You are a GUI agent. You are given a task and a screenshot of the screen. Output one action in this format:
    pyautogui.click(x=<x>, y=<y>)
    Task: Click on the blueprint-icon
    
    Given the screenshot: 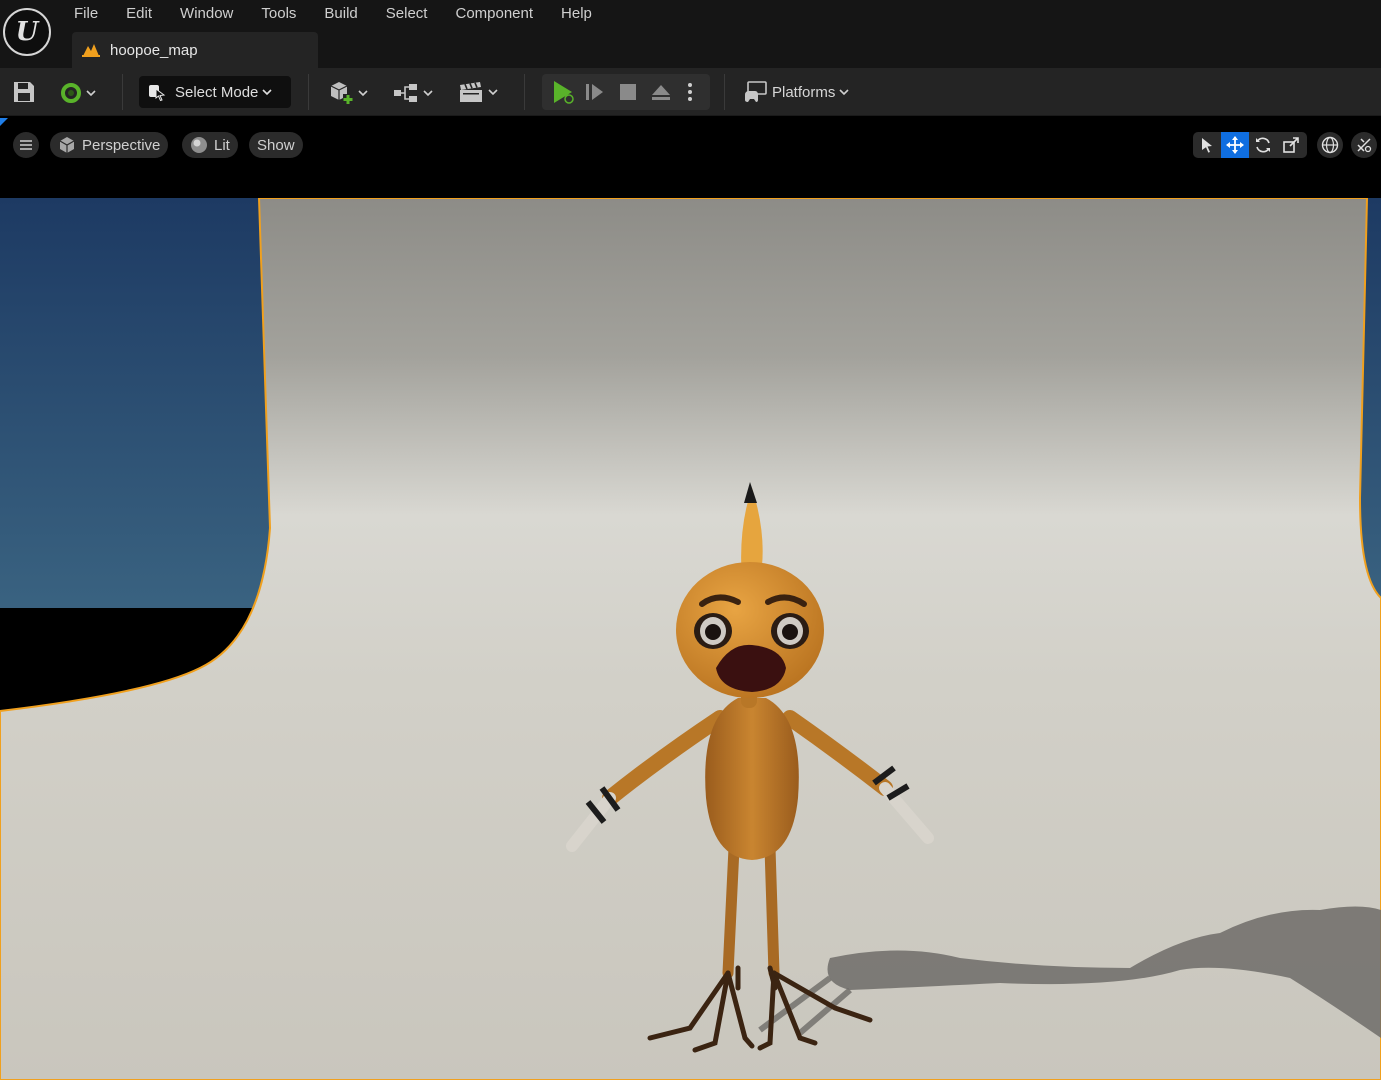 What is the action you would take?
    pyautogui.click(x=405, y=93)
    